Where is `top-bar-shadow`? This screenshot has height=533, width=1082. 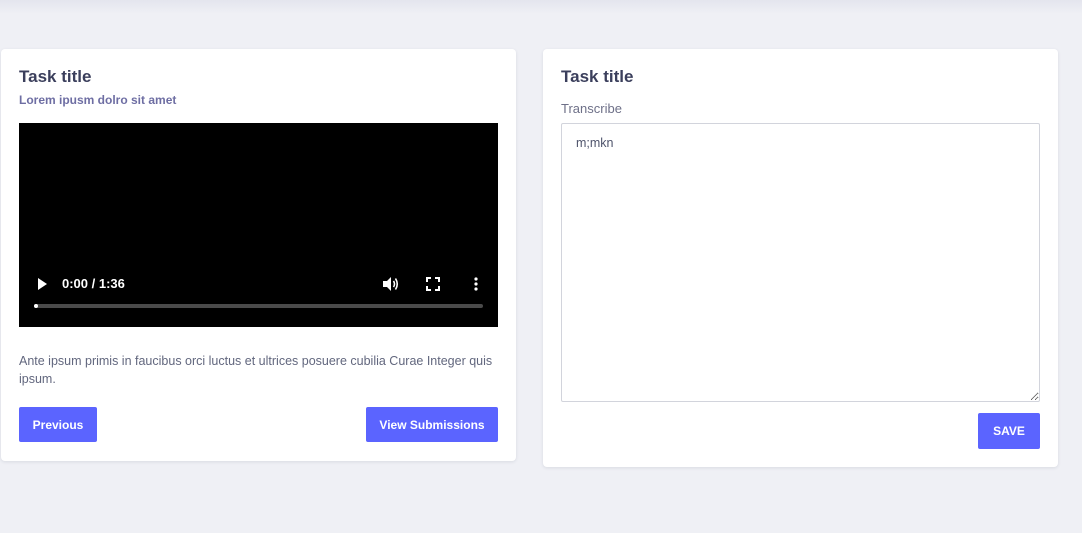 top-bar-shadow is located at coordinates (541, 7).